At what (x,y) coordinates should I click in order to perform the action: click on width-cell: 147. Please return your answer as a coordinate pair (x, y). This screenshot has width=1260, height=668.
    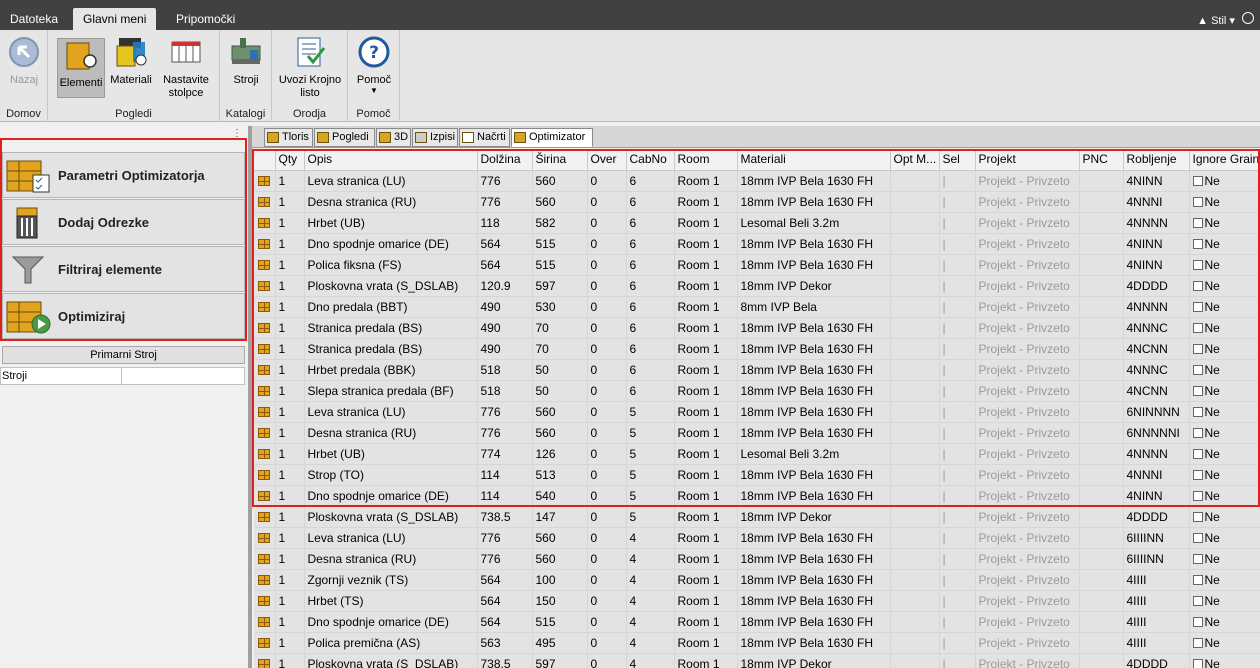
    Looking at the image, I should click on (560, 517).